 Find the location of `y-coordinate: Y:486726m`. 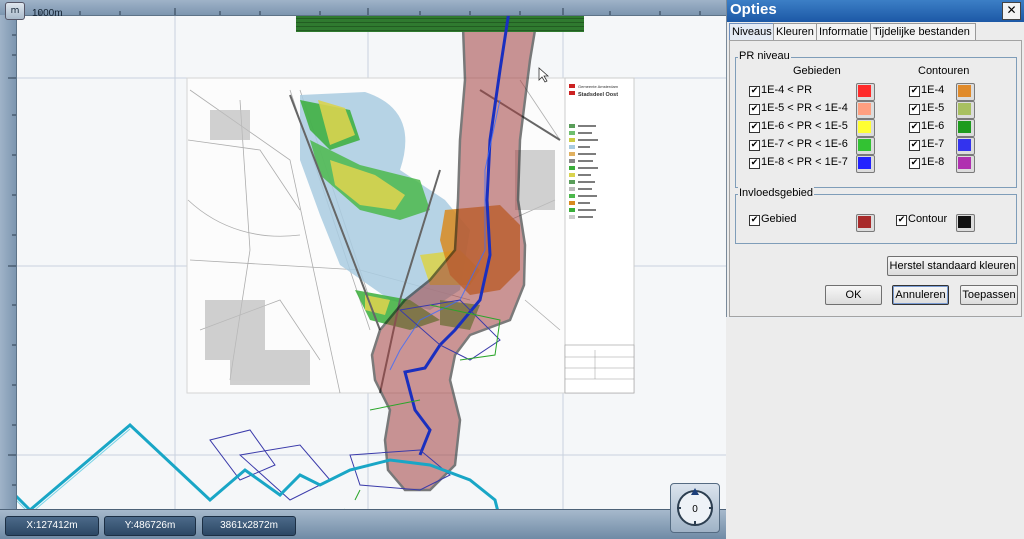

y-coordinate: Y:486726m is located at coordinates (150, 526).